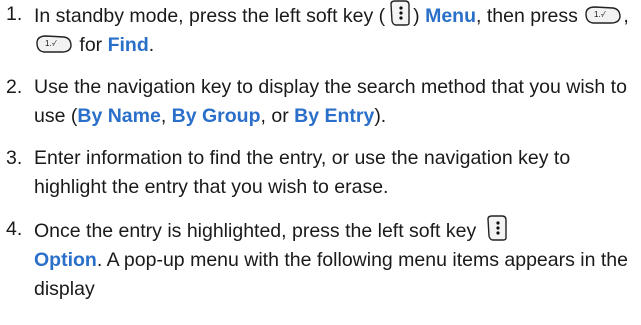 Image resolution: width=641 pixels, height=325 pixels. What do you see at coordinates (277, 116) in the screenshot?
I see `step-text: , or` at bounding box center [277, 116].